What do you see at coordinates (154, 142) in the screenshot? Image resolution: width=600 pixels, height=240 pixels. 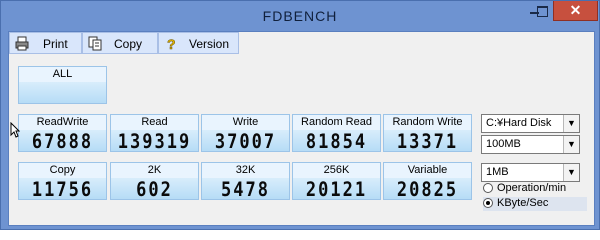 I see `test-score: 139319` at bounding box center [154, 142].